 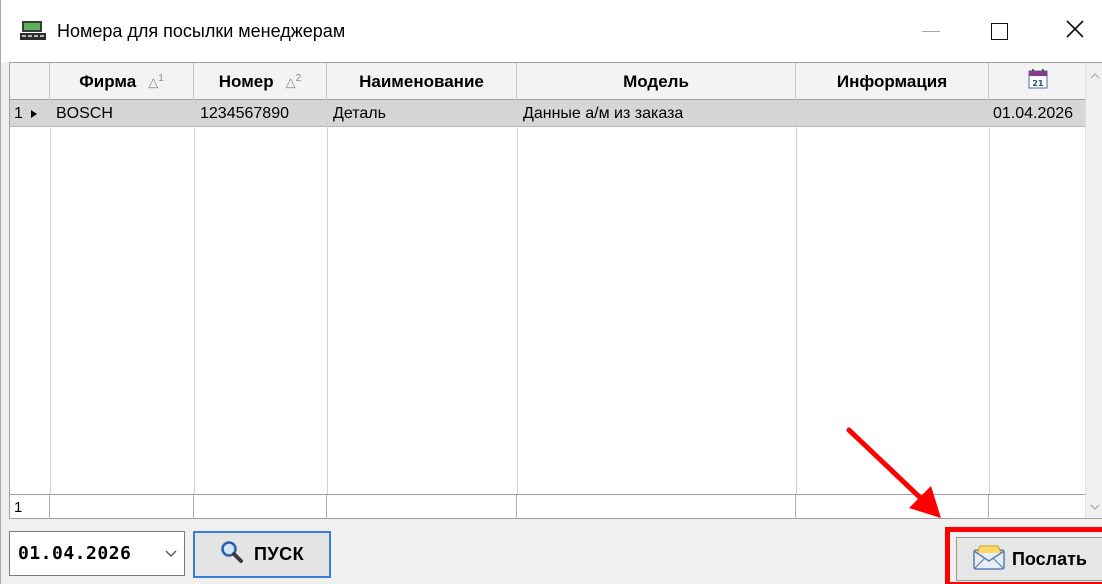 I want to click on date-combobox: 01.04.2026, so click(x=97, y=553).